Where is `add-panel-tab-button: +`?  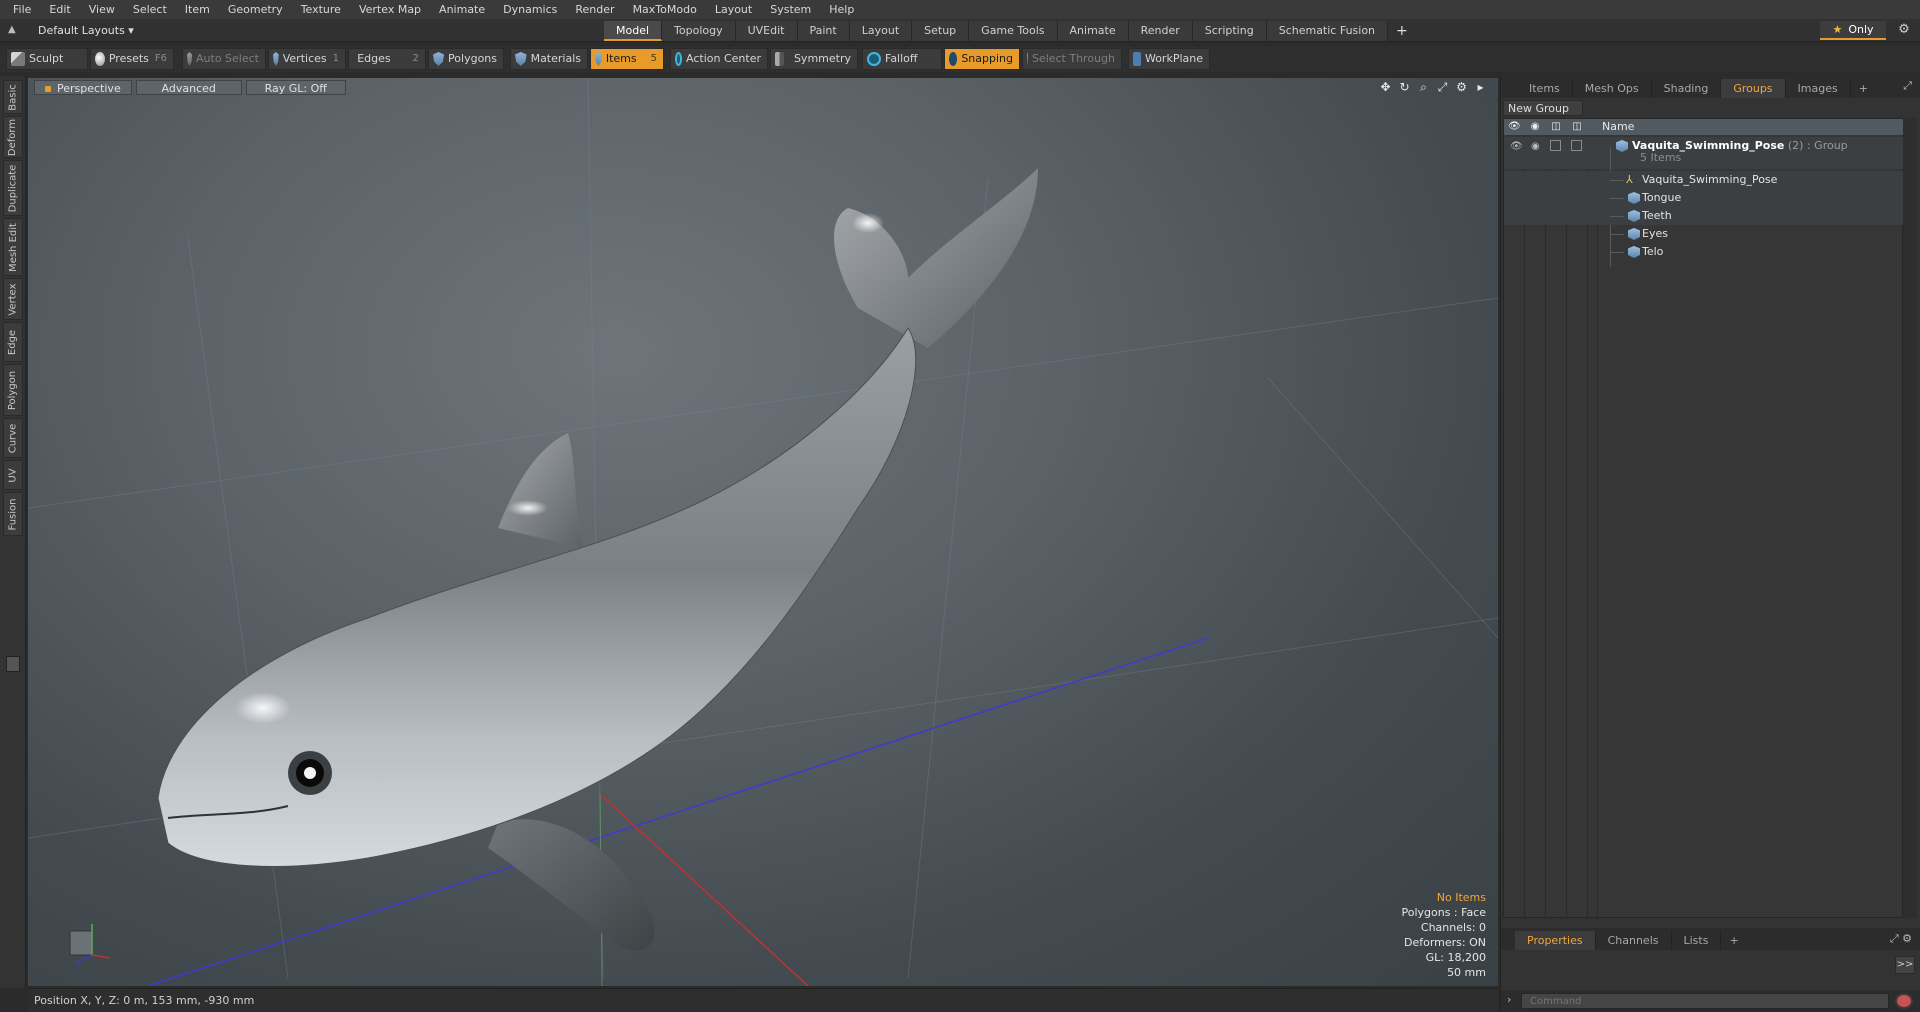
add-panel-tab-button: + is located at coordinates (1863, 88).